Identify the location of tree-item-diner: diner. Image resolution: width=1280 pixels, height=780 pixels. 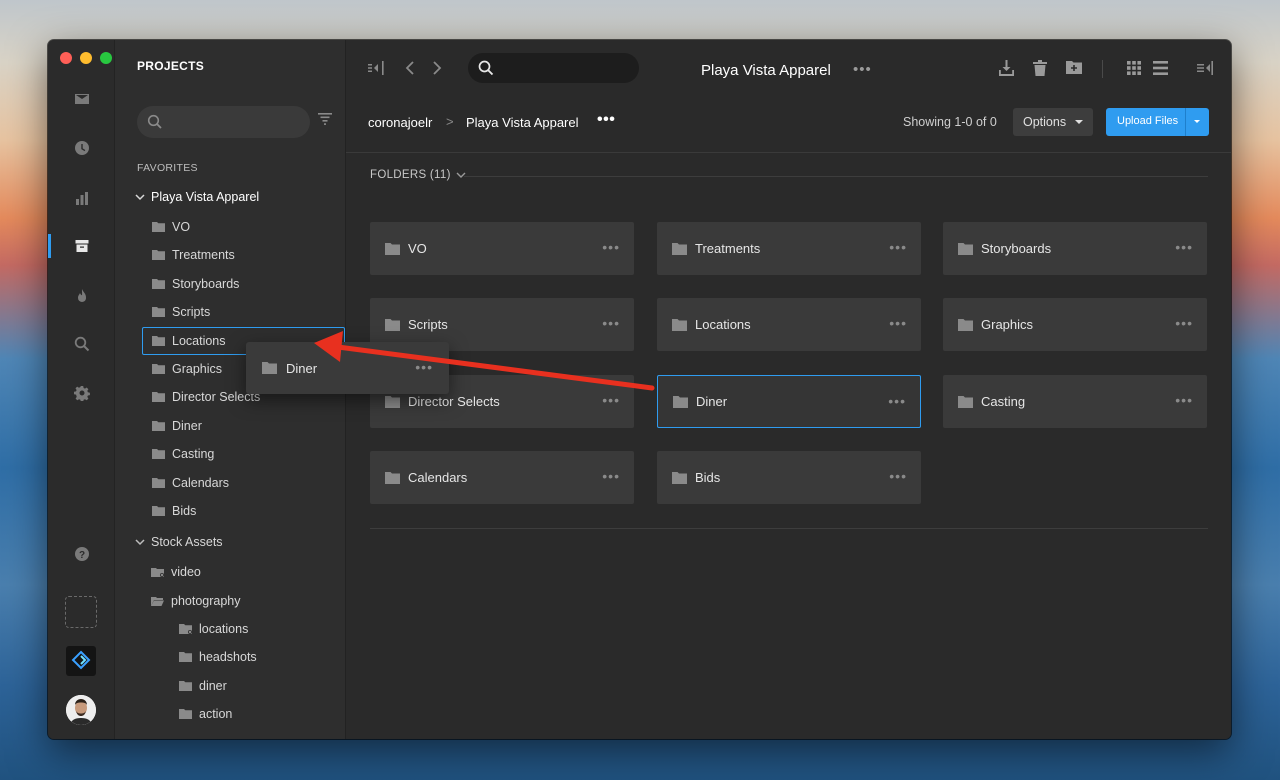
(203, 686).